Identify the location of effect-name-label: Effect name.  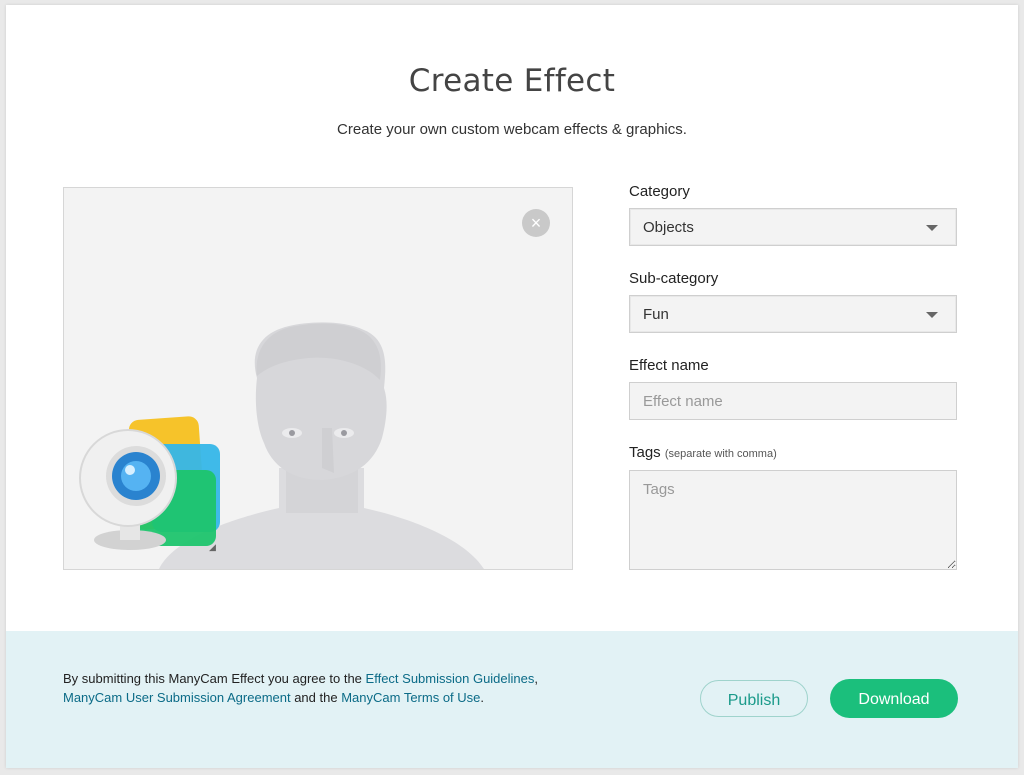
(669, 365).